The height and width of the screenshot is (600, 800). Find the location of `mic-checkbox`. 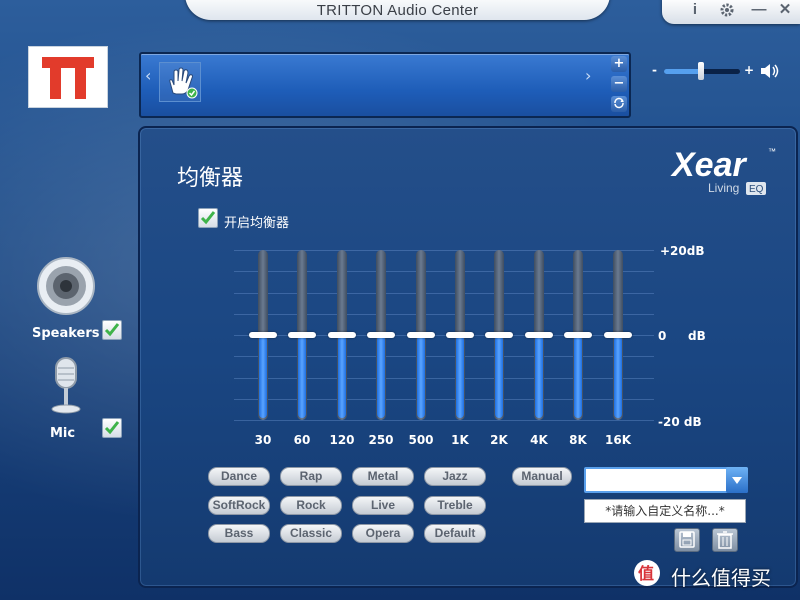

mic-checkbox is located at coordinates (112, 428).